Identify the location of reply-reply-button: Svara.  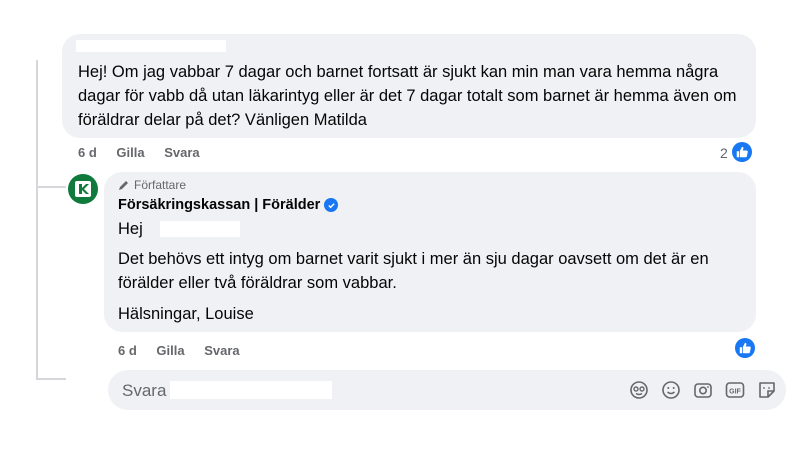
(221, 350).